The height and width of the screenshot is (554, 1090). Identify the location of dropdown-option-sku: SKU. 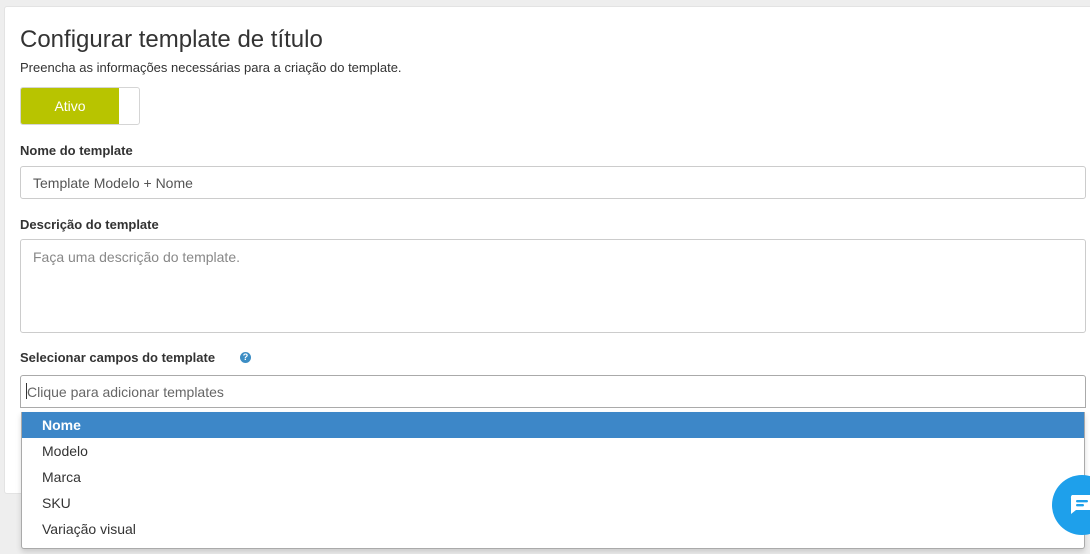
(553, 503).